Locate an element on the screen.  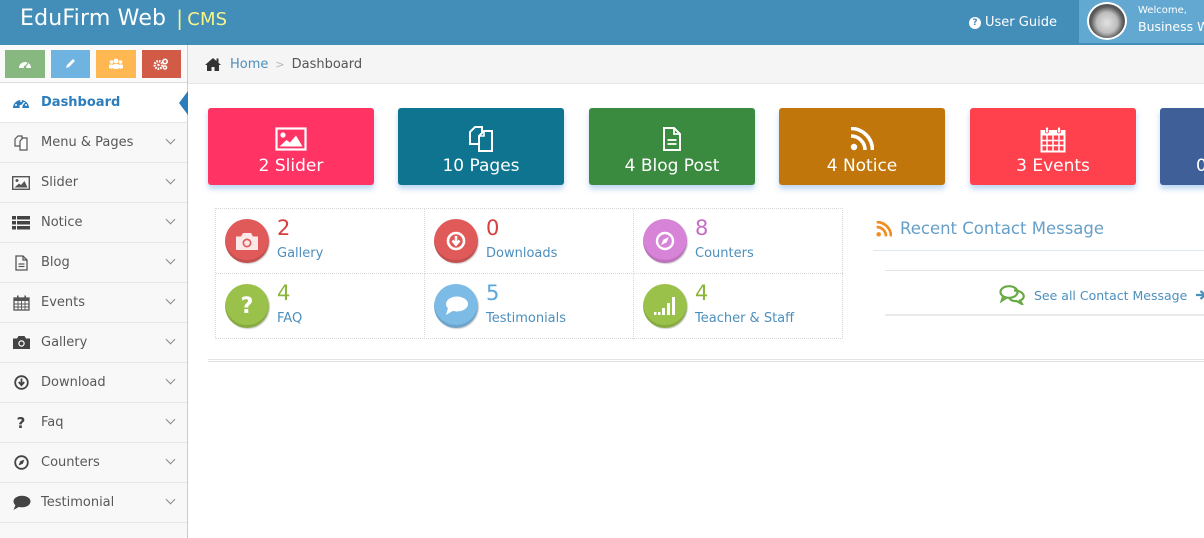
breadcrumb-home-label: Home is located at coordinates (249, 64).